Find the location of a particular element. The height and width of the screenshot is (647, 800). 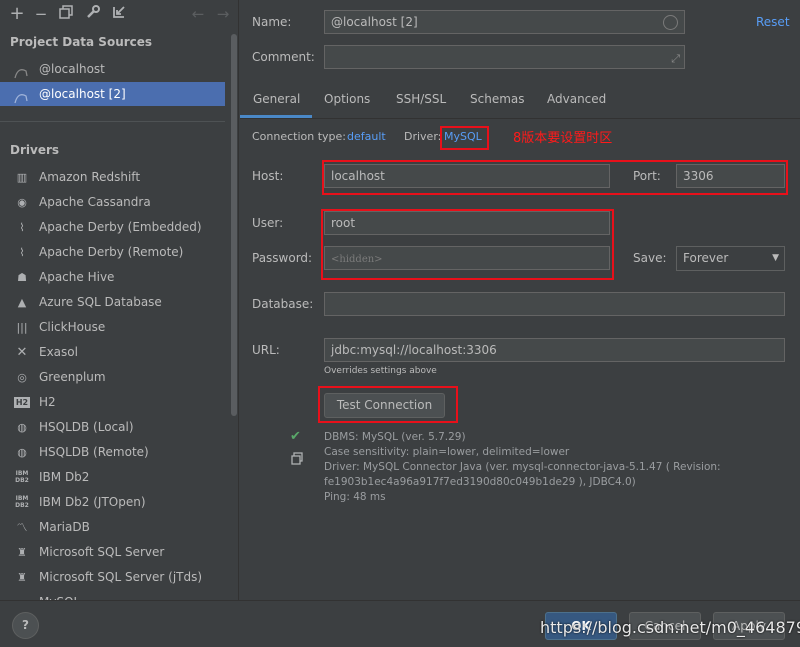

url-hint: Overrides settings above is located at coordinates (380, 371).